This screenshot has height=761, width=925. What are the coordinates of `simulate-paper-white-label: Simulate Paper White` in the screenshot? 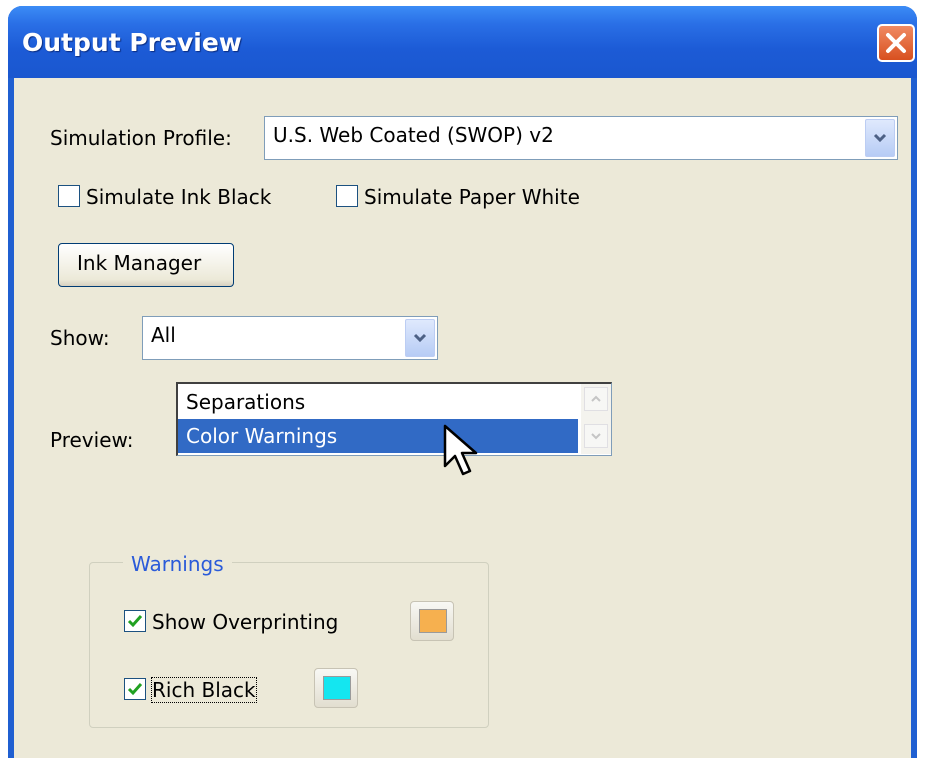 It's located at (472, 197).